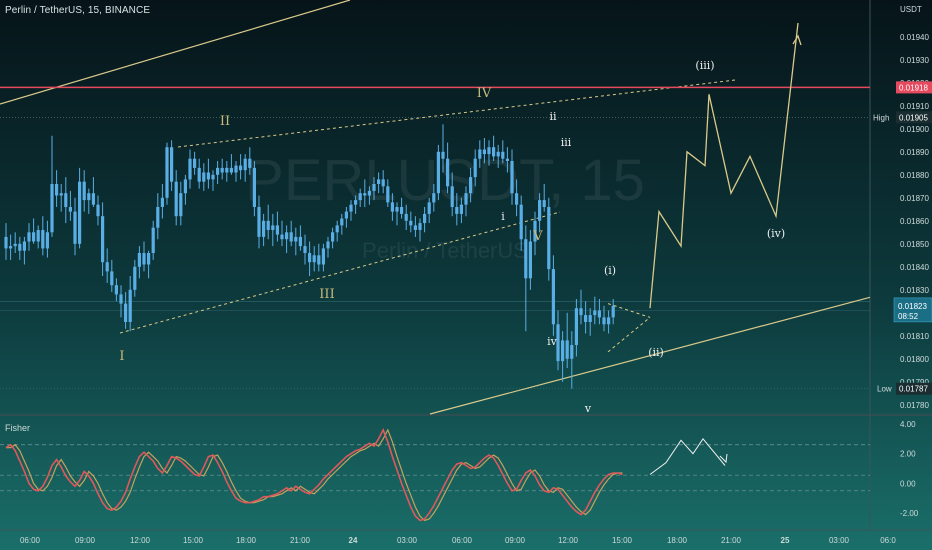 The width and height of the screenshot is (932, 550). Describe the element at coordinates (552, 341) in the screenshot. I see `wave-label-minor: iv` at that location.